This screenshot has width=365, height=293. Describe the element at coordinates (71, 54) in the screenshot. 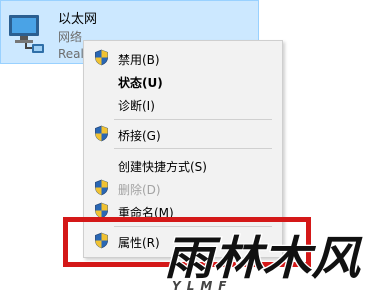

I see `adapter-device: Real` at that location.